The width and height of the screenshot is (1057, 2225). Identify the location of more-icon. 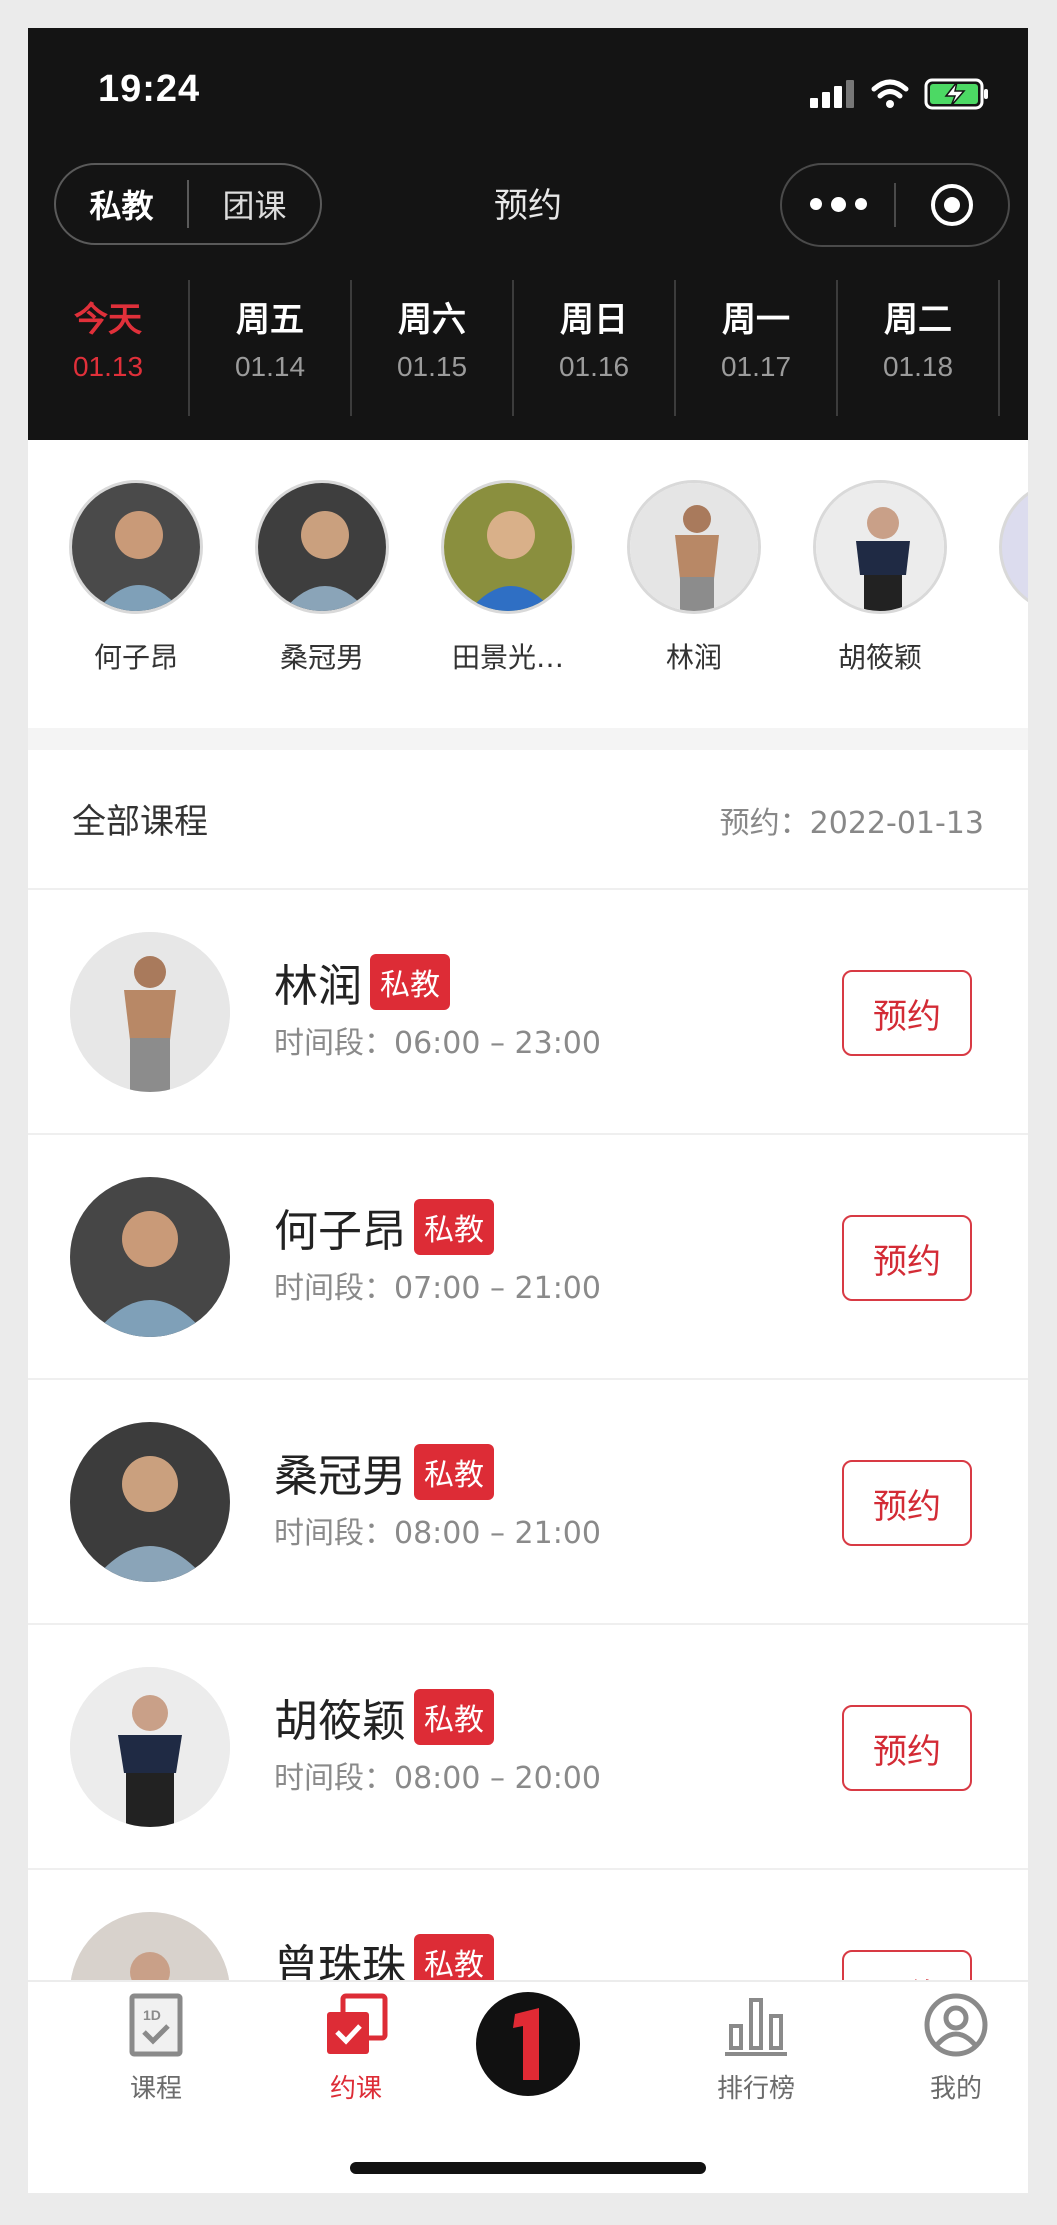
(838, 204).